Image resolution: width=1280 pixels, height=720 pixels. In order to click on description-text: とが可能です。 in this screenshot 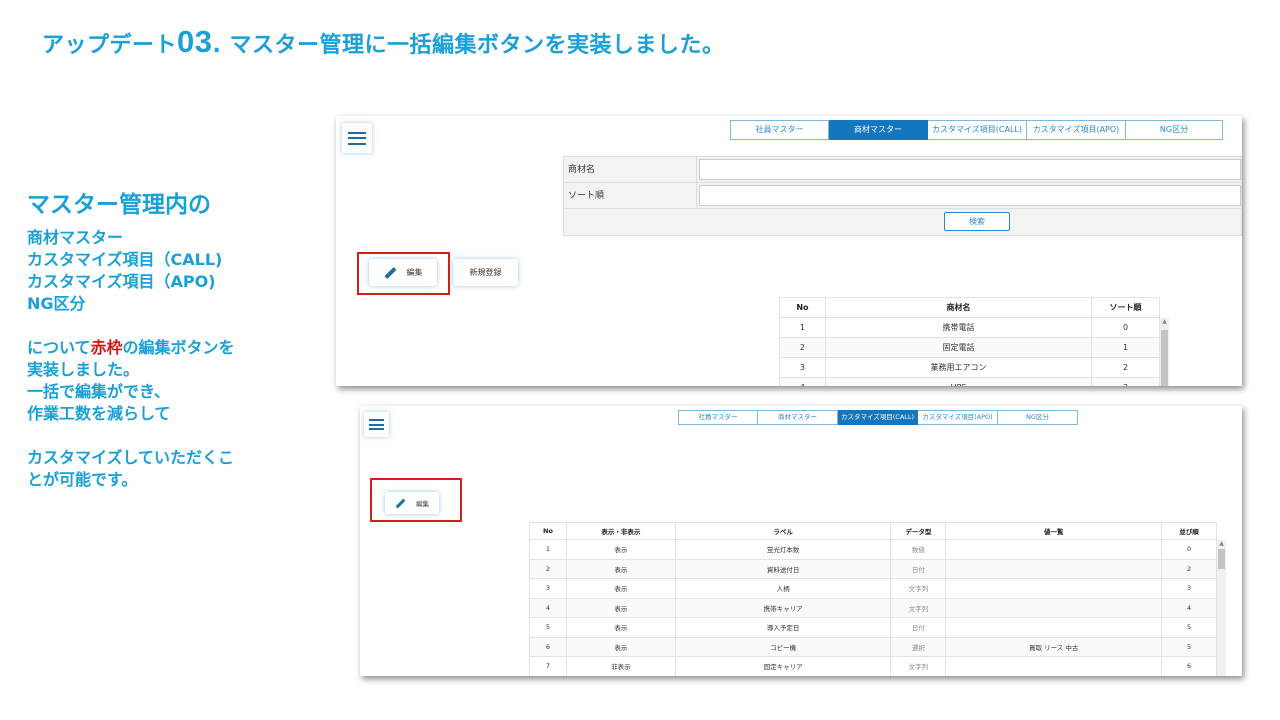, I will do `click(82, 479)`.